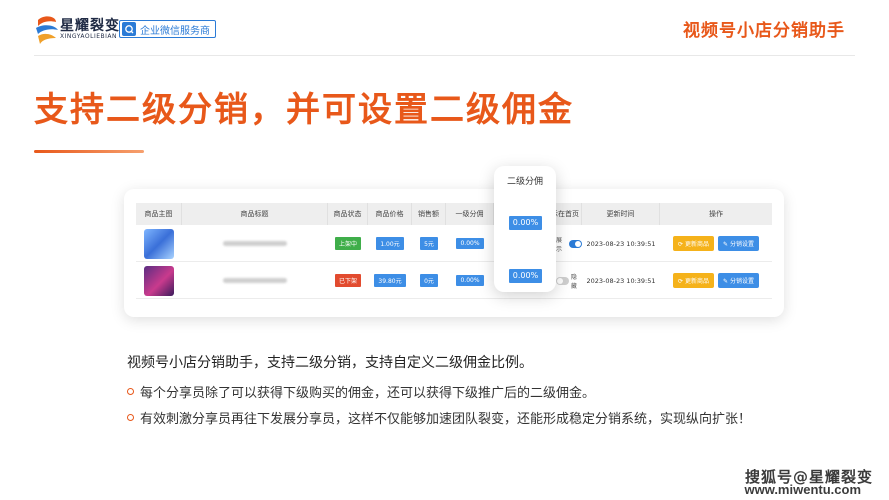  I want to click on price-cell: 39.80元, so click(390, 280).